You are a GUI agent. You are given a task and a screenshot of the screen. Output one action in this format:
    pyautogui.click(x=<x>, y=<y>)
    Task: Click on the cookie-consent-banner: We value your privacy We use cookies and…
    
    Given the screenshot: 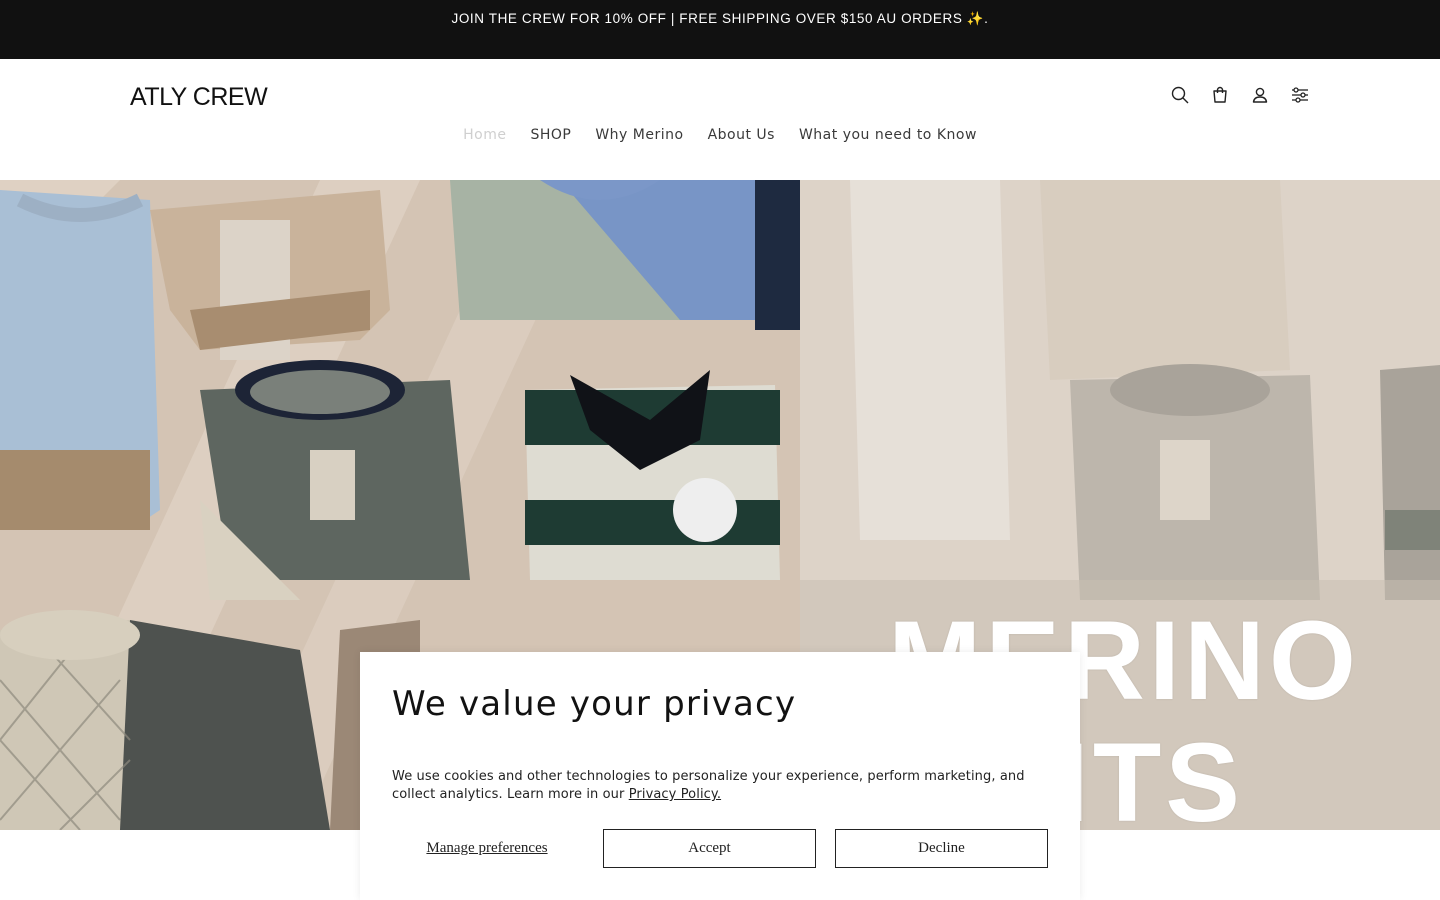 What is the action you would take?
    pyautogui.click(x=720, y=776)
    